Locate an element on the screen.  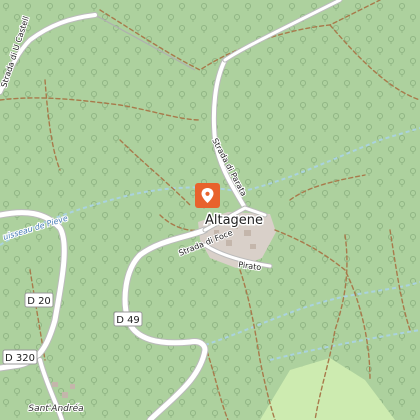
map-pin-icon is located at coordinates (207, 195).